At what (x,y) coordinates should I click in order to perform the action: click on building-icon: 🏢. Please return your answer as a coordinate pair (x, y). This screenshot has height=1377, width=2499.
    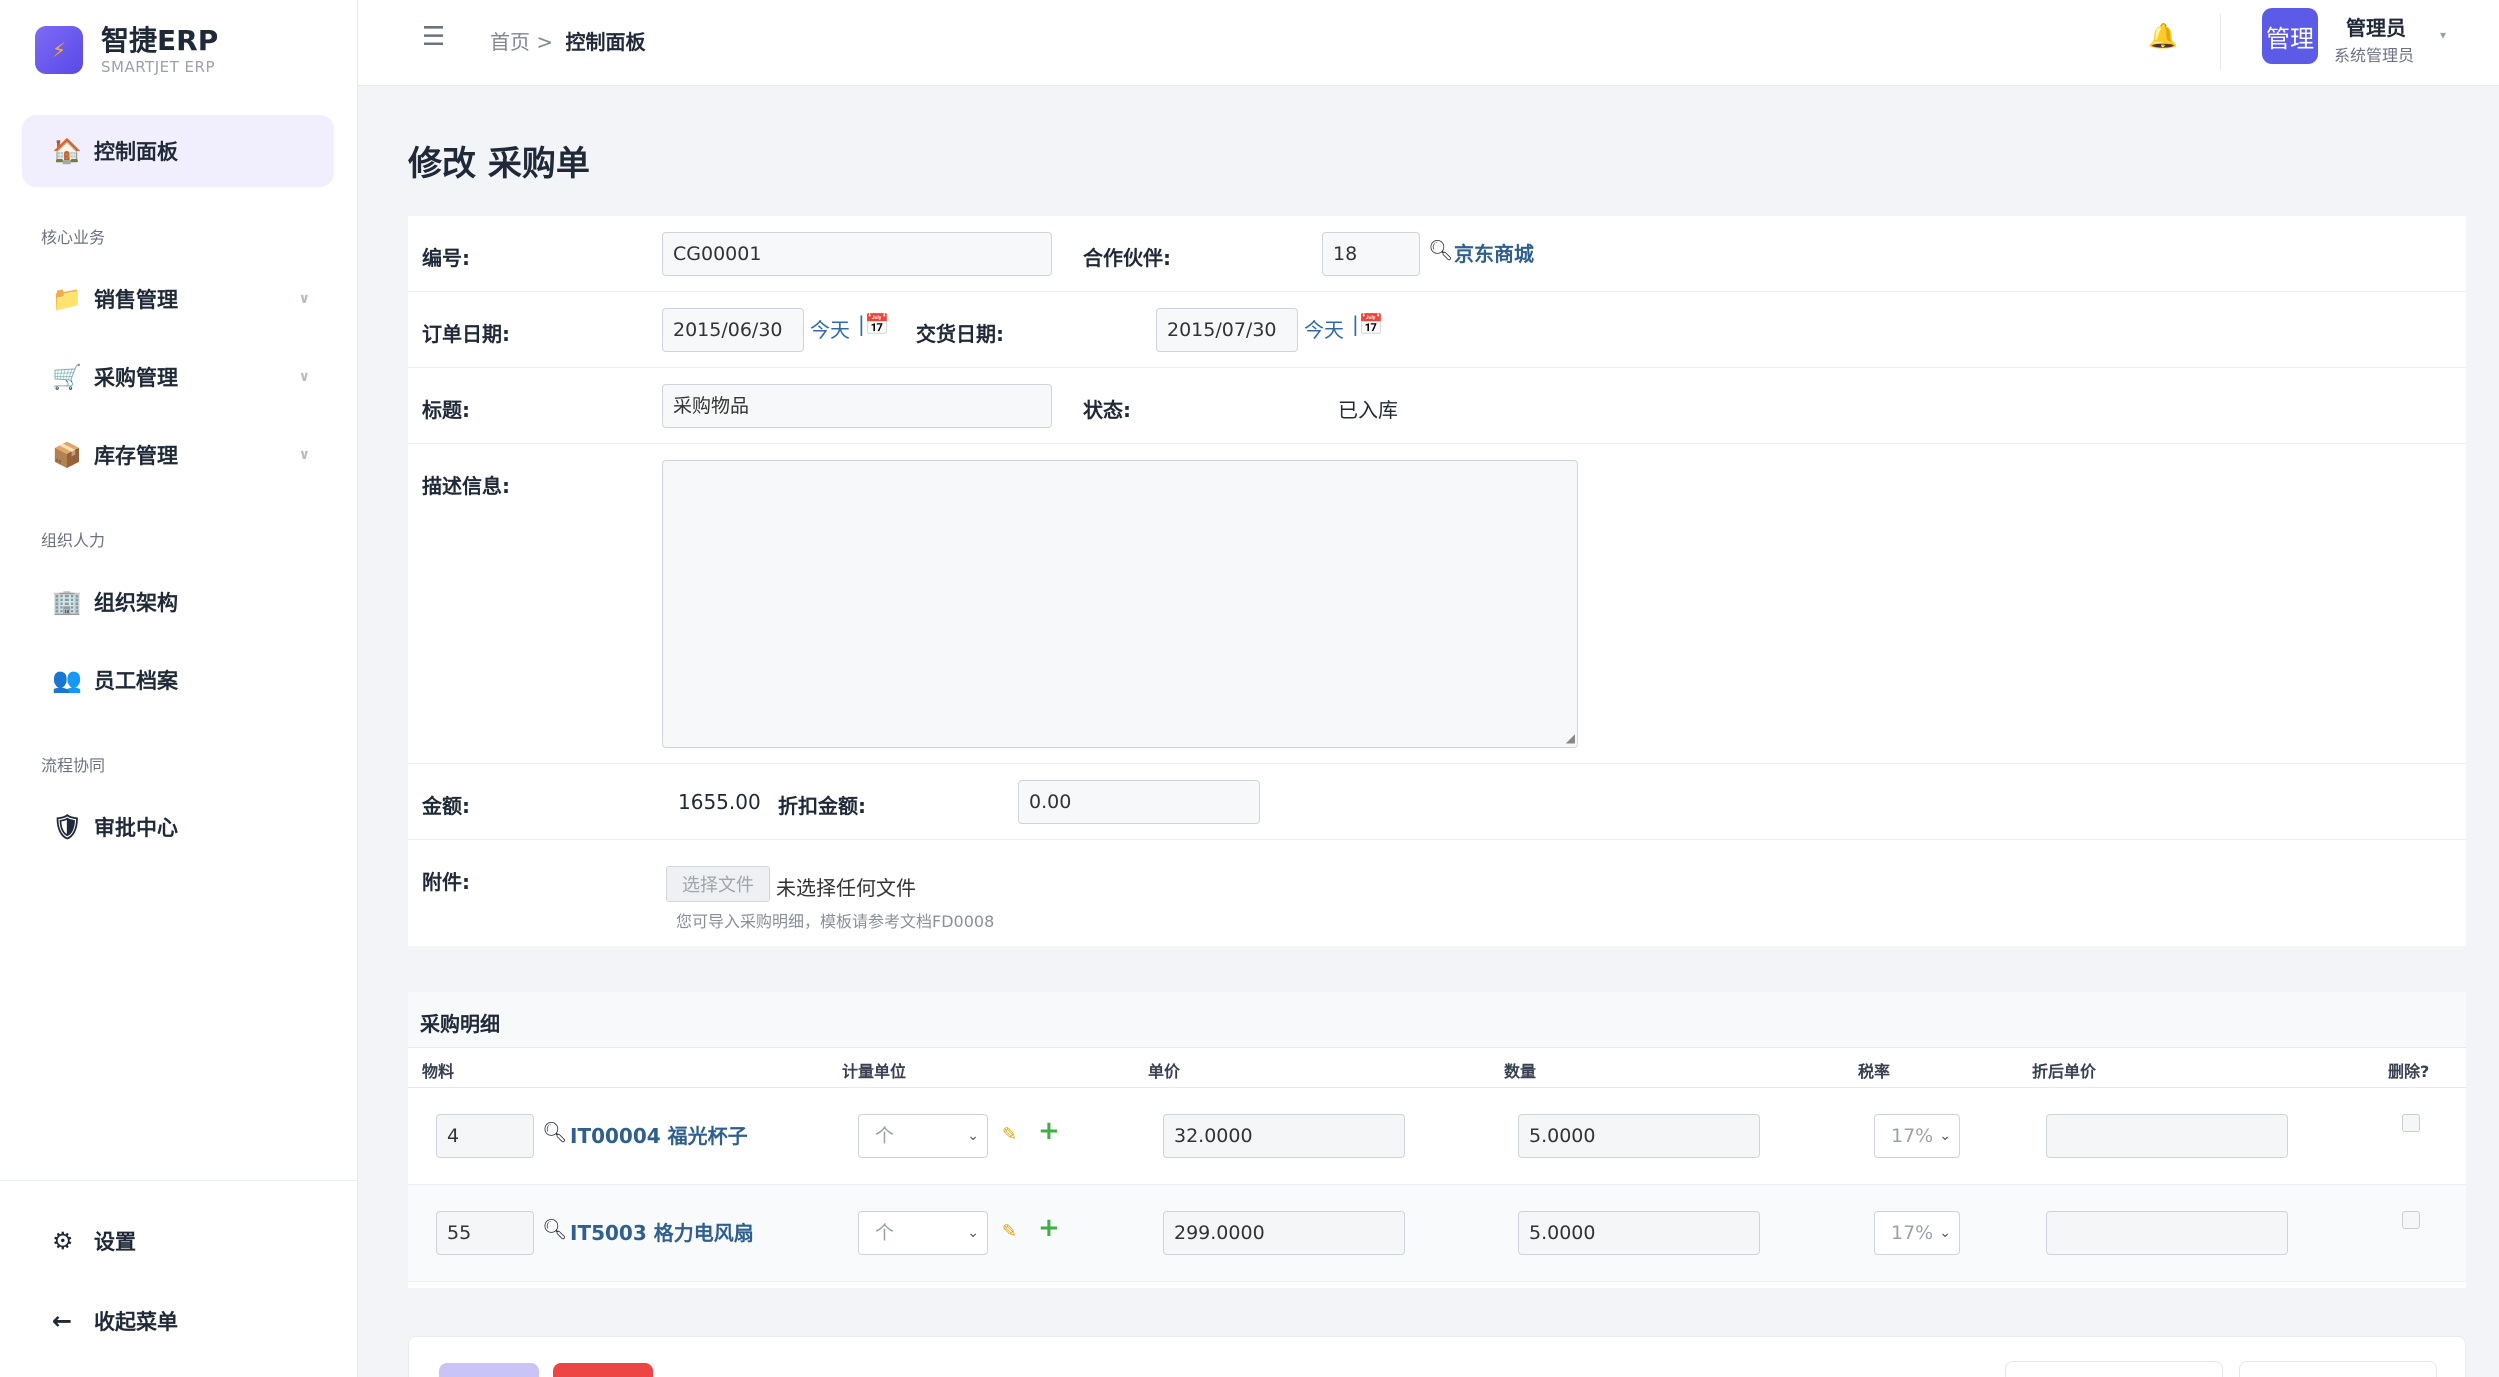
    Looking at the image, I should click on (67, 602).